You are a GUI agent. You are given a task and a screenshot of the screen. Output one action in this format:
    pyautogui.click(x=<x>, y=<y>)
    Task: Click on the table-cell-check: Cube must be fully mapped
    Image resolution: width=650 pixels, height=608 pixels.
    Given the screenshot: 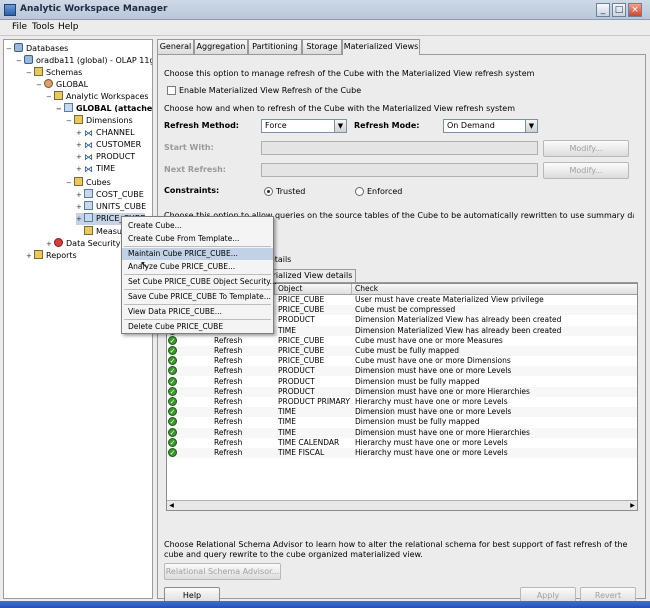 What is the action you would take?
    pyautogui.click(x=407, y=350)
    